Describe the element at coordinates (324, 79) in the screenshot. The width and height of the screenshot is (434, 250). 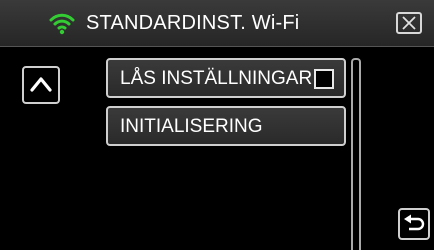
I see `lock-settings-checkbox` at that location.